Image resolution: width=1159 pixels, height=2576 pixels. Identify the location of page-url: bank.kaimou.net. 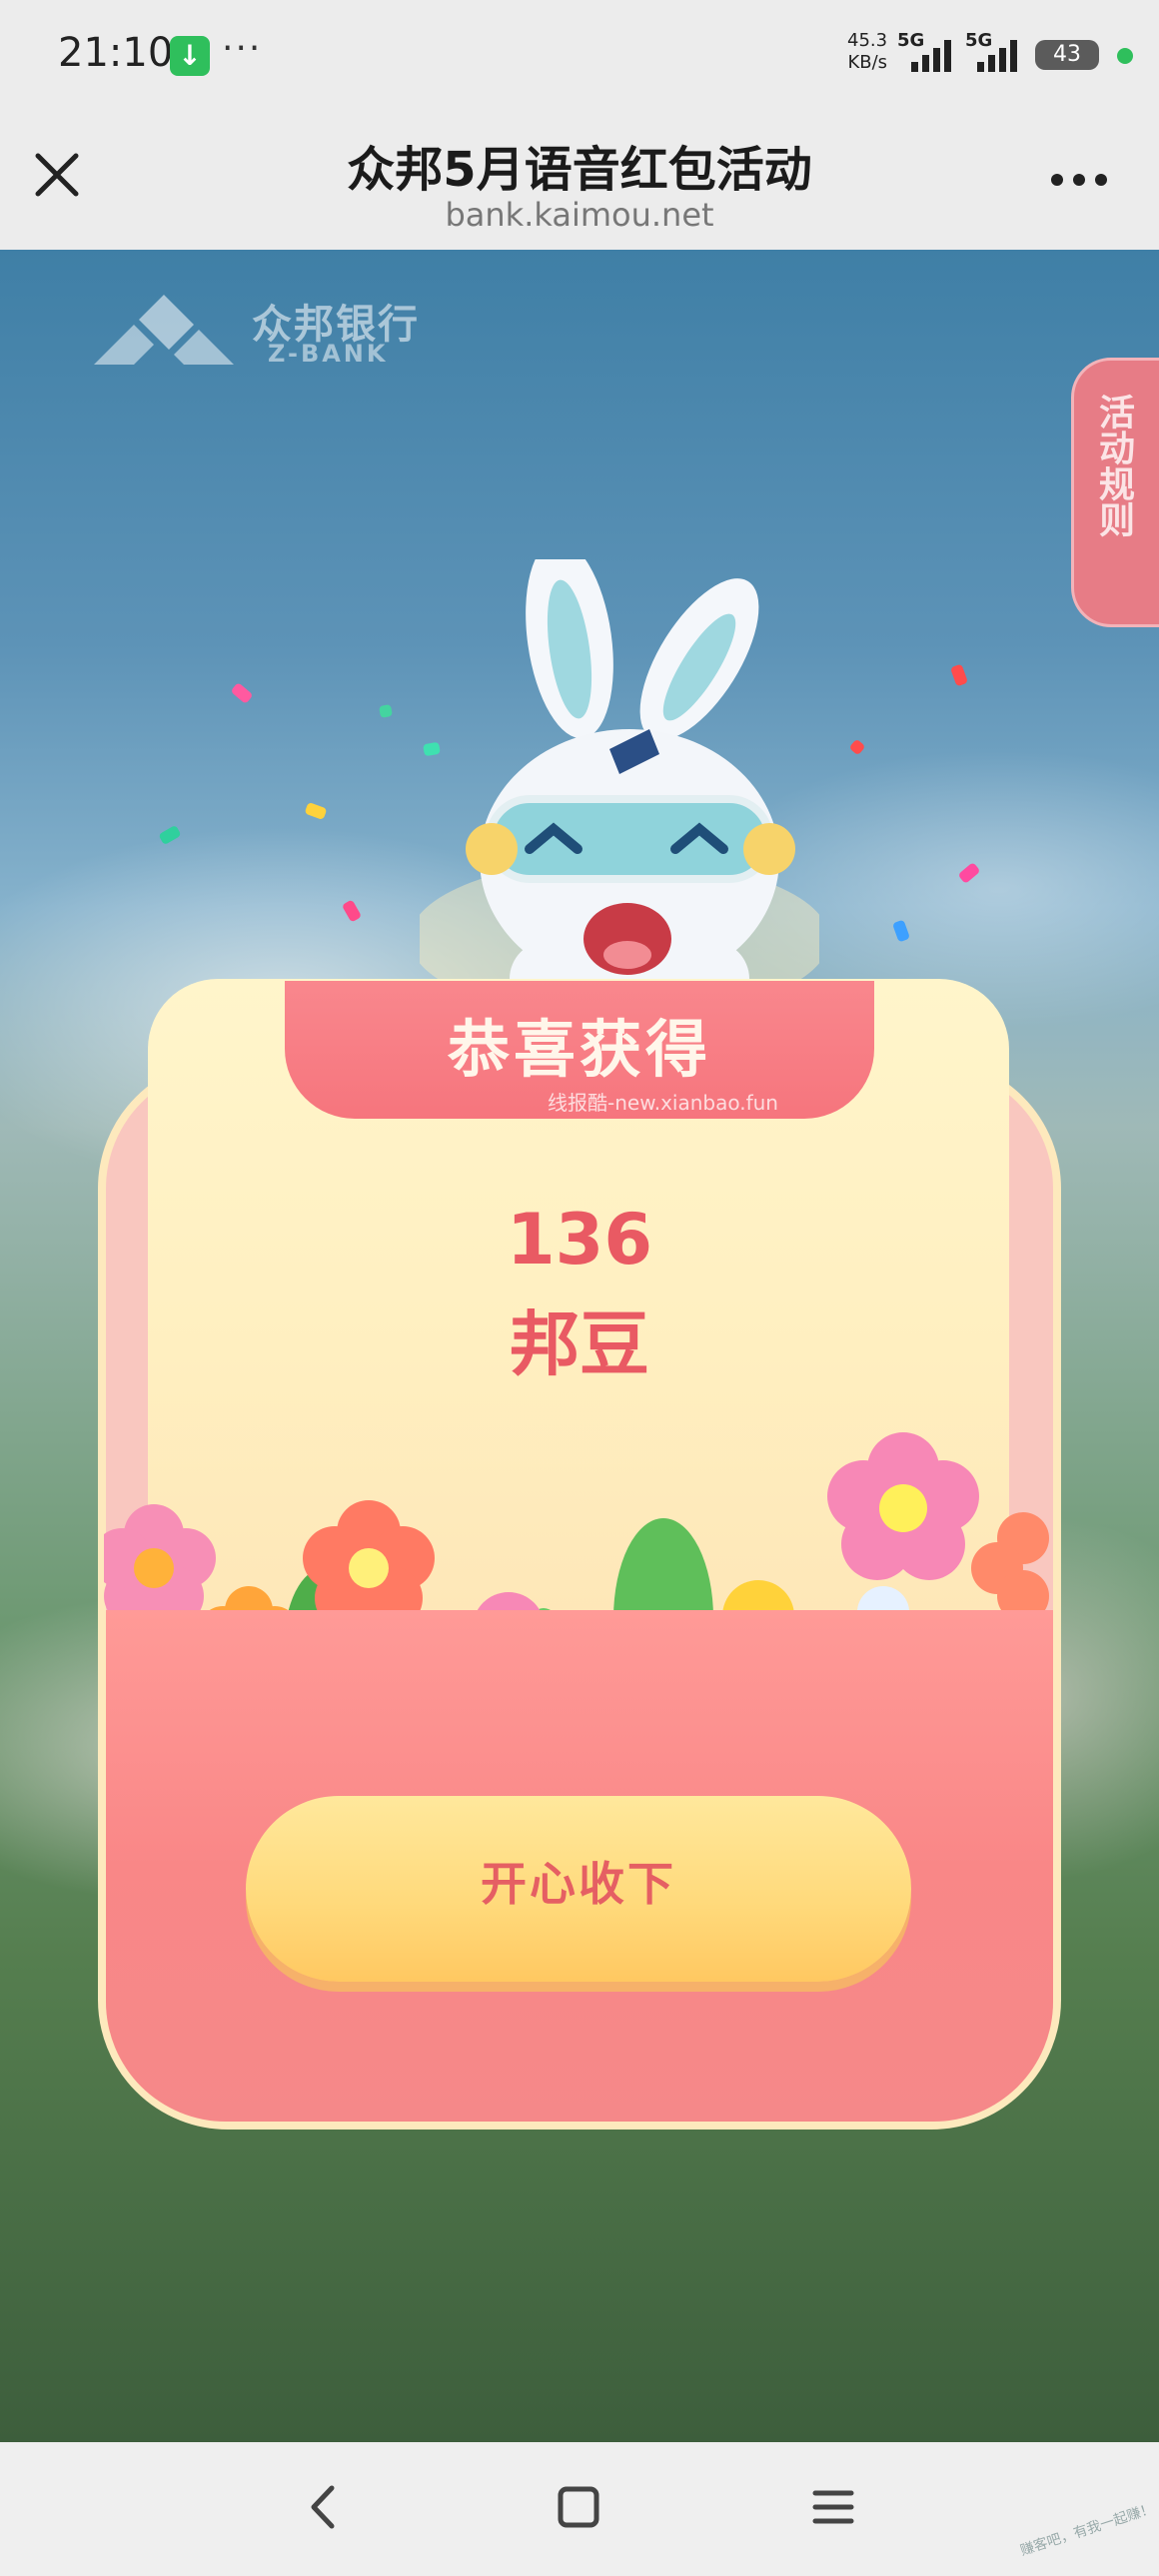
(579, 215).